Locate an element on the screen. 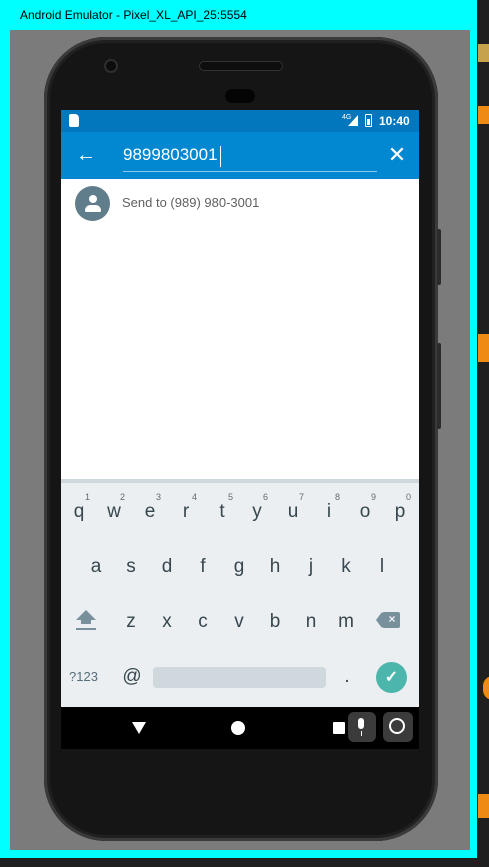  key-n: n is located at coordinates (311, 622).